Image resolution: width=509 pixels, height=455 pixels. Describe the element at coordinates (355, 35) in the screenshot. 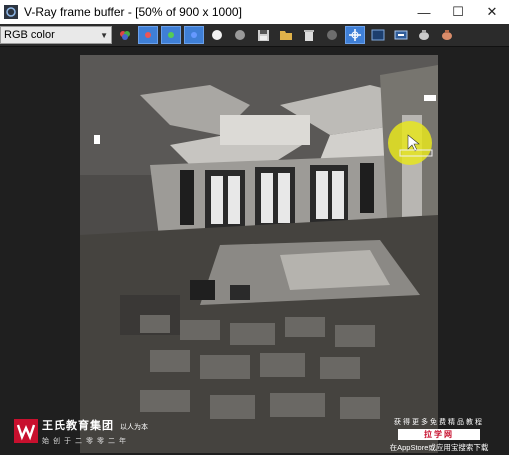

I see `track-mouse-icon` at that location.